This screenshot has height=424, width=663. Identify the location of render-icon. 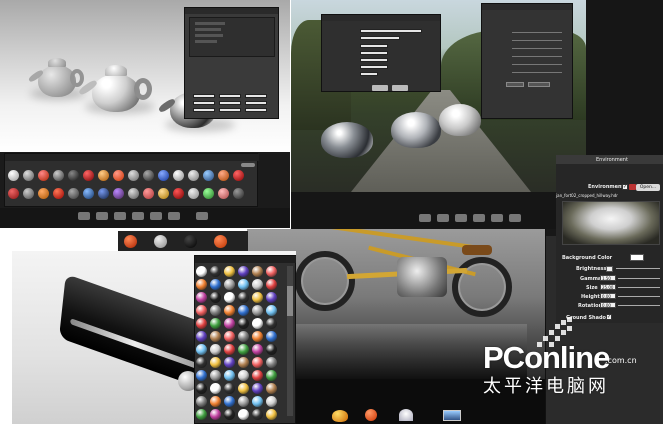
(497, 218).